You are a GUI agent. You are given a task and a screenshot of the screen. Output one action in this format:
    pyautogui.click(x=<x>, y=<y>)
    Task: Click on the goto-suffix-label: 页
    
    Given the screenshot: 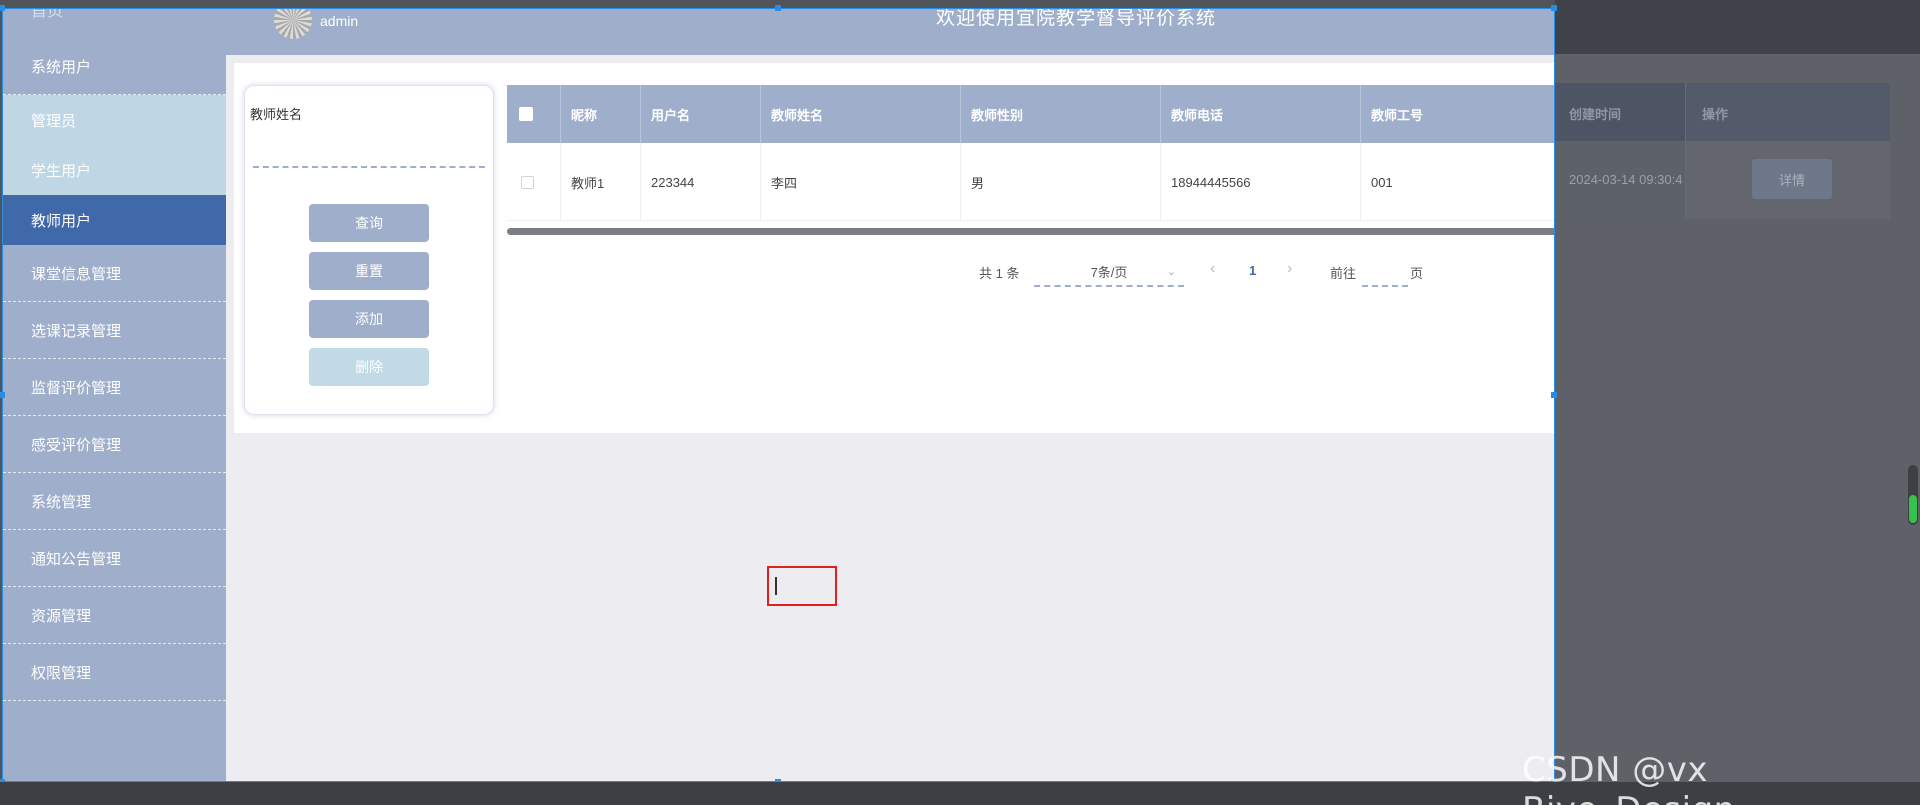 What is the action you would take?
    pyautogui.click(x=1417, y=273)
    